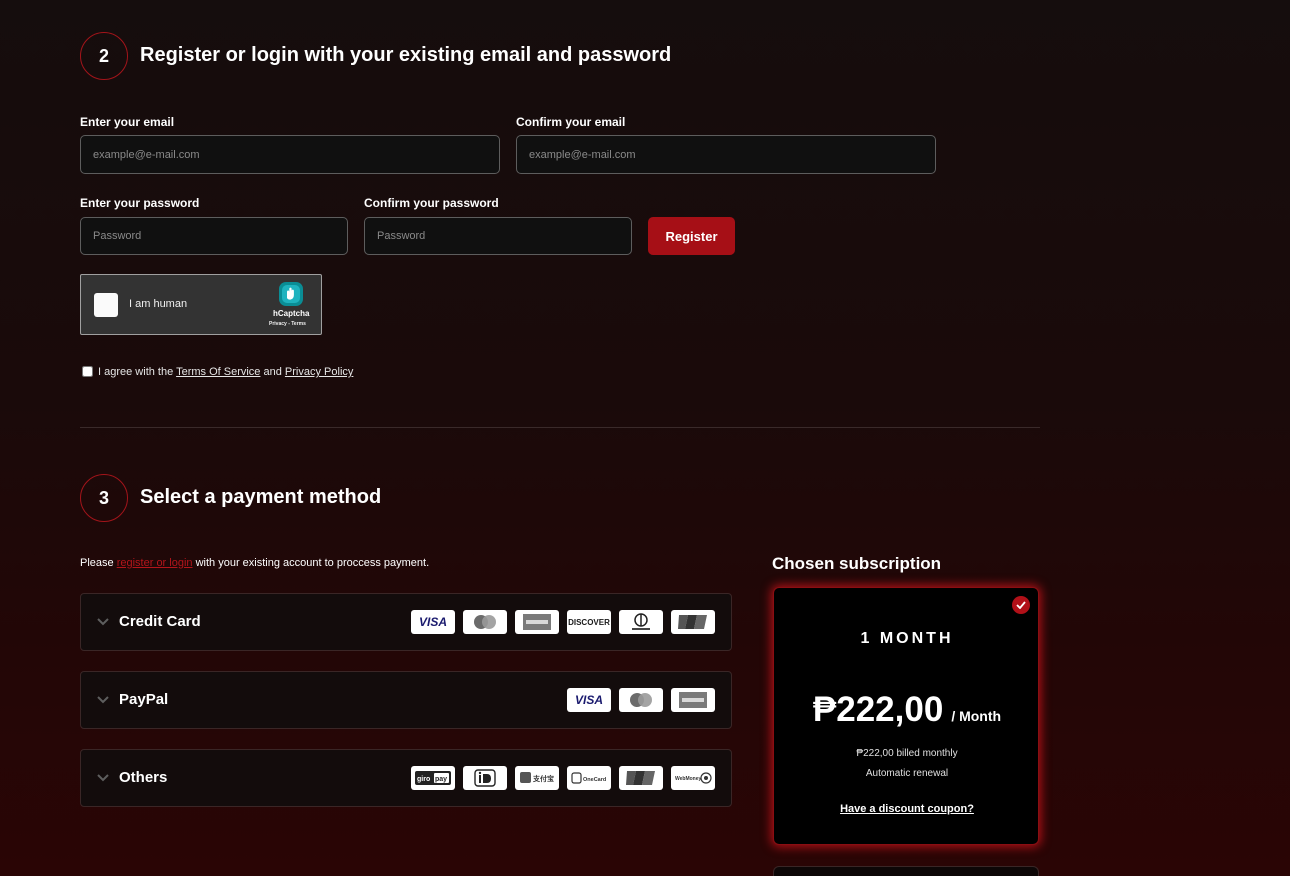 This screenshot has width=1290, height=876. I want to click on others-logos: giro pay 支付宝 OneCard WebMoney, so click(563, 778).